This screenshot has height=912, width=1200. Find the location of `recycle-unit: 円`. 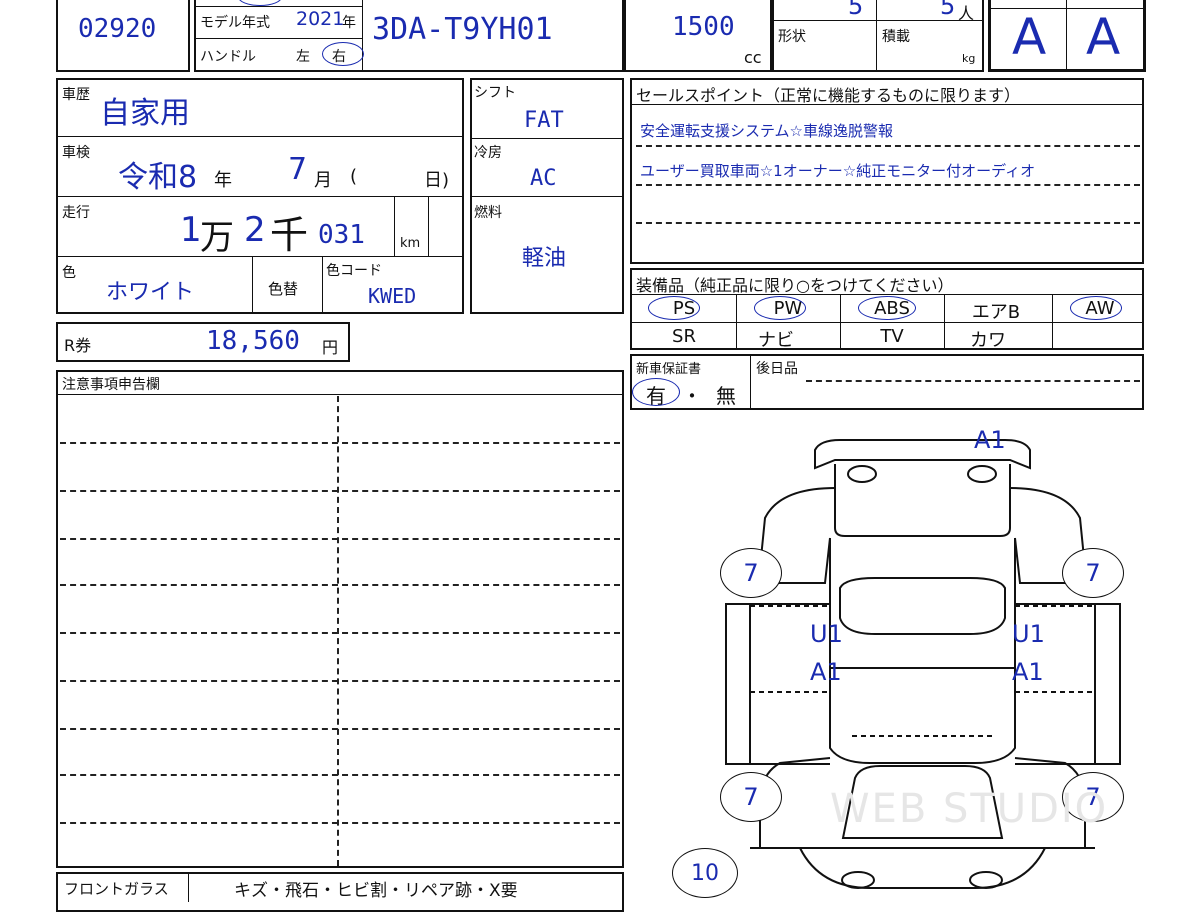

recycle-unit: 円 is located at coordinates (330, 347).